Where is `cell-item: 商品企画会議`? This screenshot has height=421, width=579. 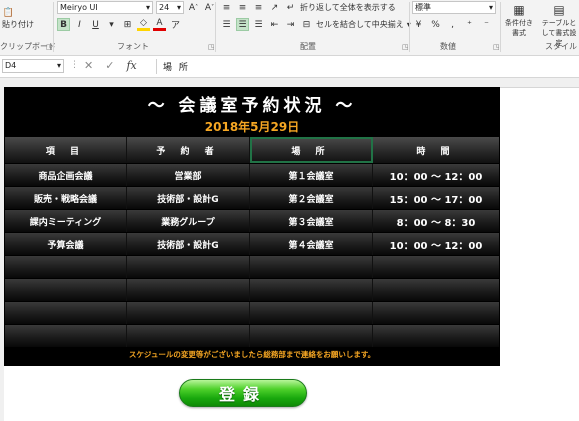
cell-item: 商品企画会議 is located at coordinates (66, 175).